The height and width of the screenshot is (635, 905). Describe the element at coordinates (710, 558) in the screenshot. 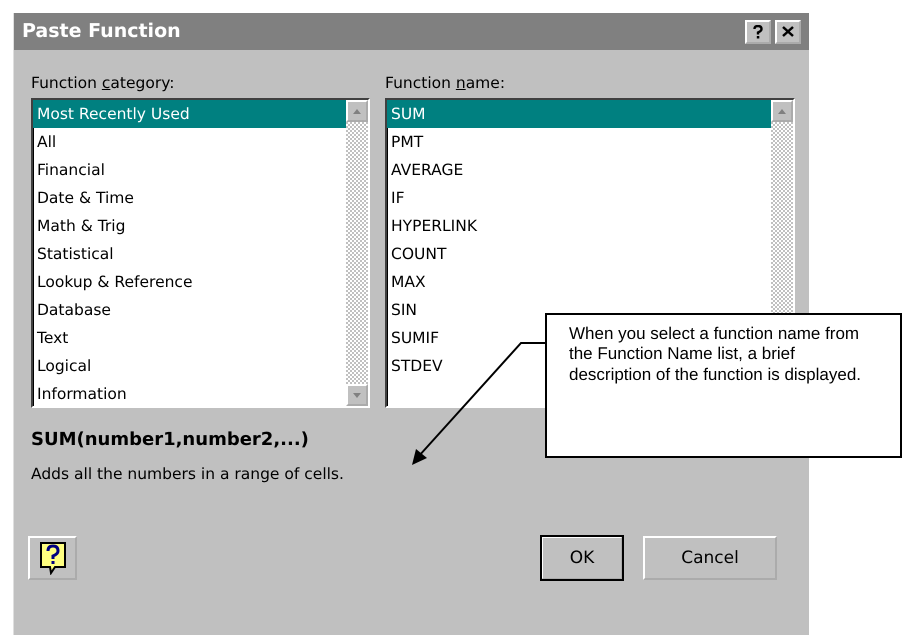

I see `cancel-button: Cancel` at that location.